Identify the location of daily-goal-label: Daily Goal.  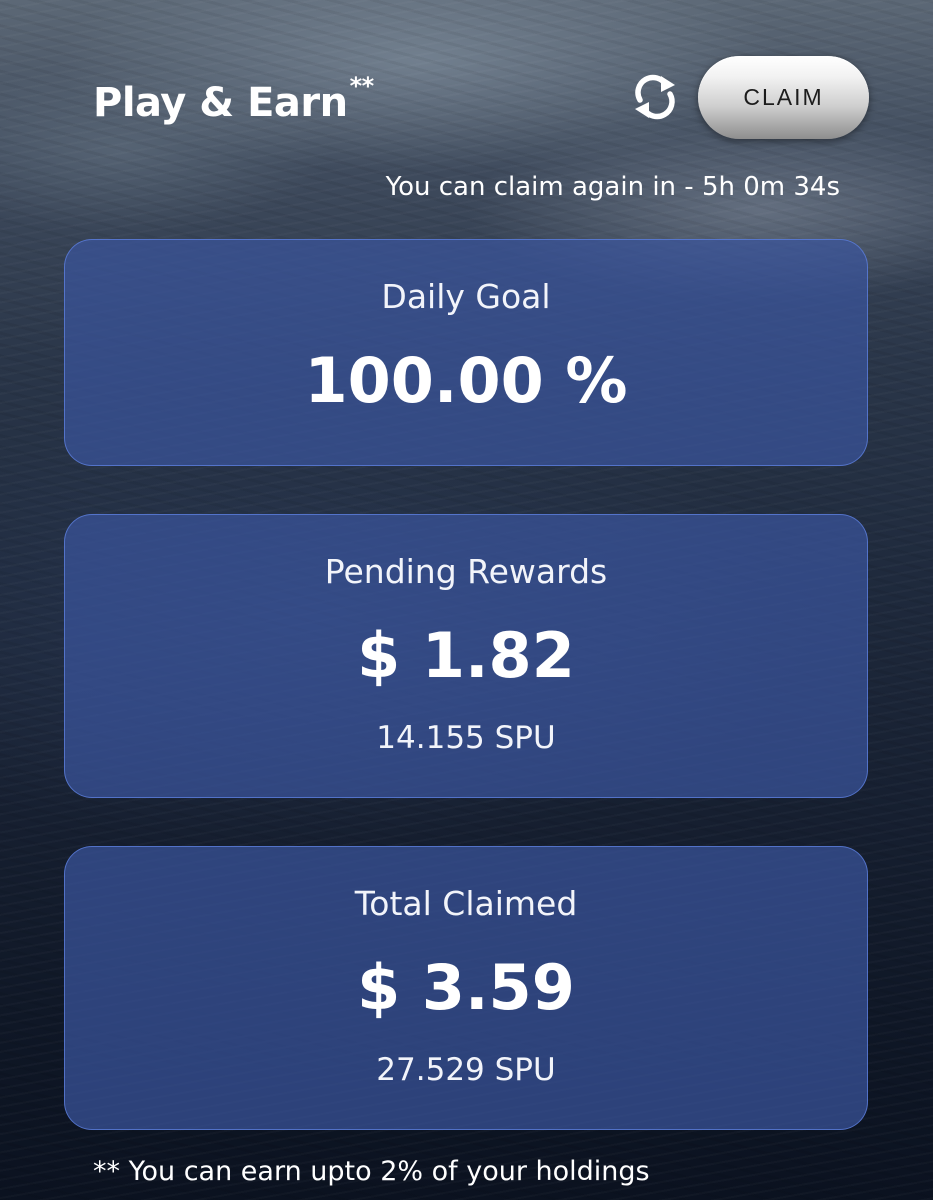
(466, 296).